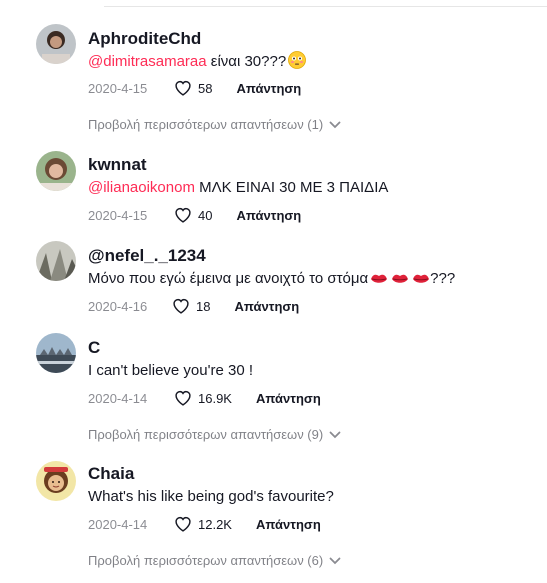 This screenshot has width=547, height=583. What do you see at coordinates (215, 398) in the screenshot?
I see `like-count: 16.9K` at bounding box center [215, 398].